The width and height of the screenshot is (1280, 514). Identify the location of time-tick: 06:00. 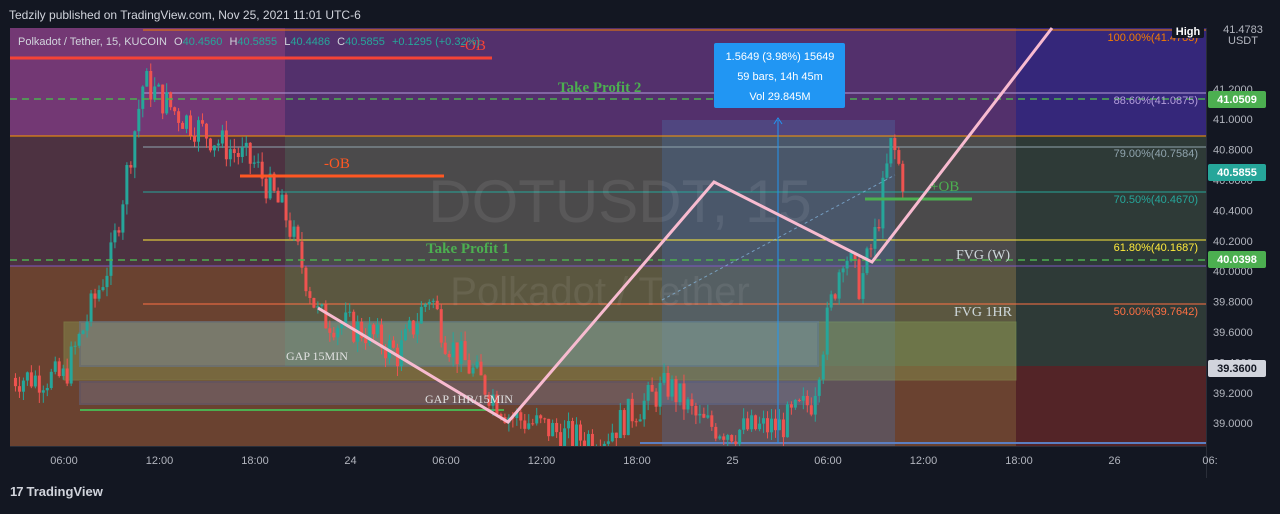
(64, 461).